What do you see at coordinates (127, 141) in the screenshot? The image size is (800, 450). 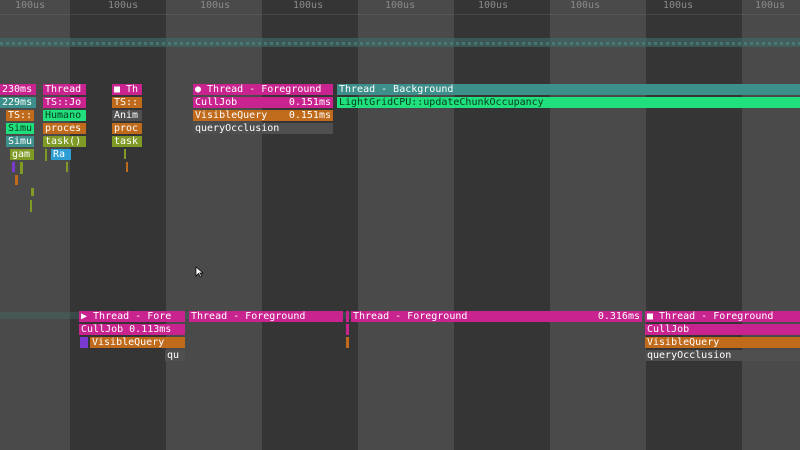 I see `zone-block: task` at bounding box center [127, 141].